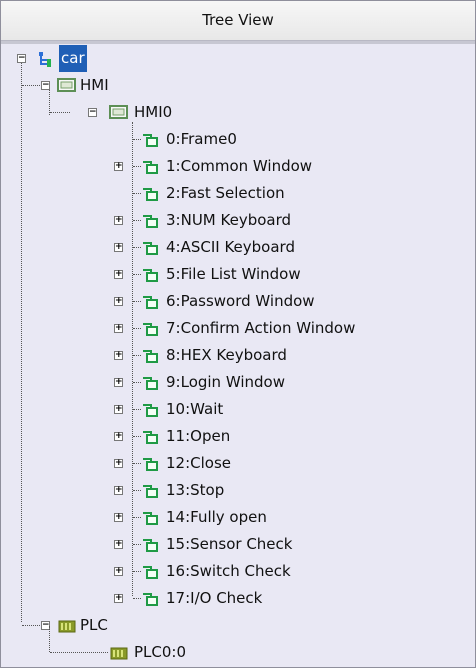 The height and width of the screenshot is (668, 476). Describe the element at coordinates (229, 220) in the screenshot. I see `window-label: 3:NUM Keyboard` at that location.